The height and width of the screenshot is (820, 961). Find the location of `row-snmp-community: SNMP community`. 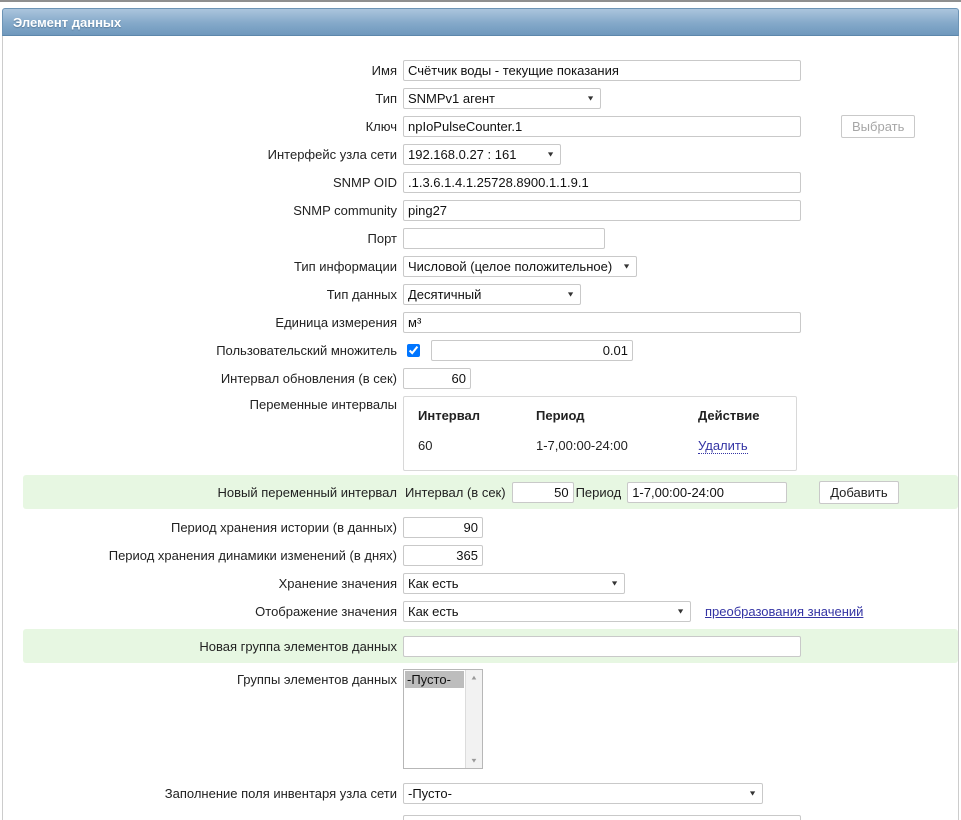

row-snmp-community: SNMP community is located at coordinates (480, 210).